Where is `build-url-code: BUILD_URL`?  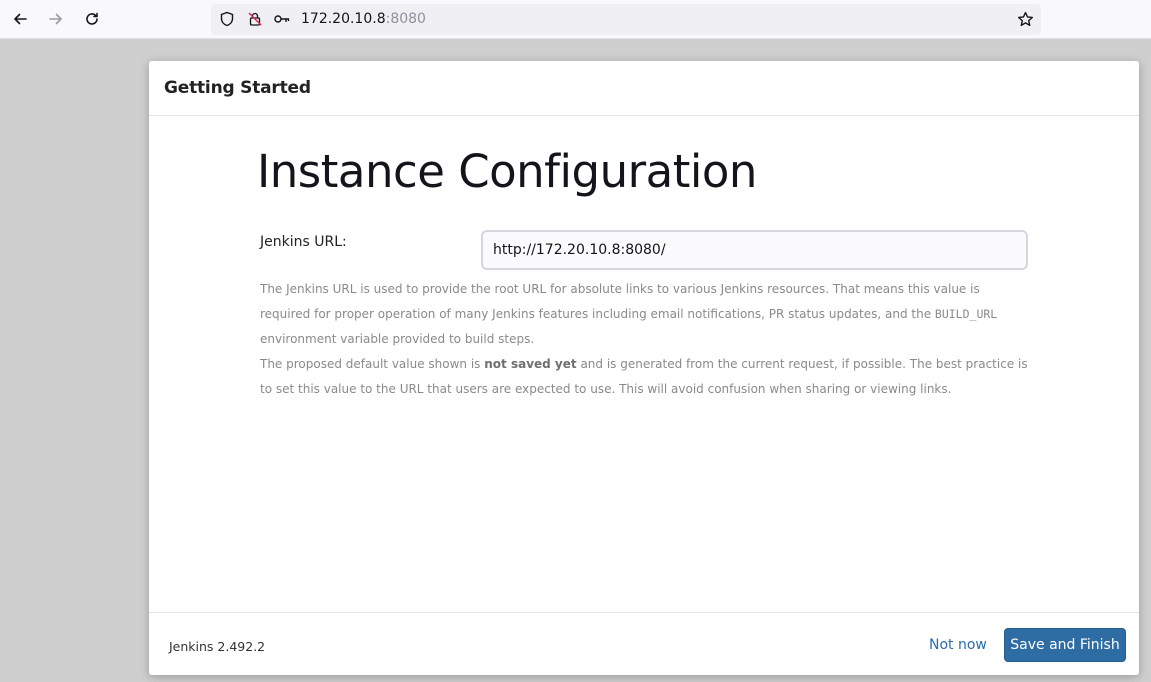 build-url-code: BUILD_URL is located at coordinates (966, 314).